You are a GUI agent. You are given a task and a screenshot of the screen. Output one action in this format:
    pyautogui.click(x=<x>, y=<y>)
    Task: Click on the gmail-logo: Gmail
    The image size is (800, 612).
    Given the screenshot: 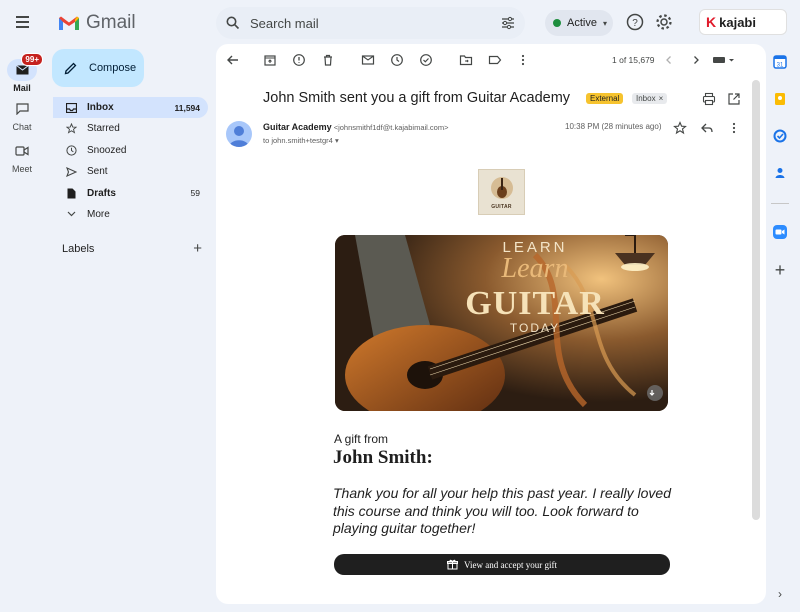 What is the action you would take?
    pyautogui.click(x=97, y=23)
    